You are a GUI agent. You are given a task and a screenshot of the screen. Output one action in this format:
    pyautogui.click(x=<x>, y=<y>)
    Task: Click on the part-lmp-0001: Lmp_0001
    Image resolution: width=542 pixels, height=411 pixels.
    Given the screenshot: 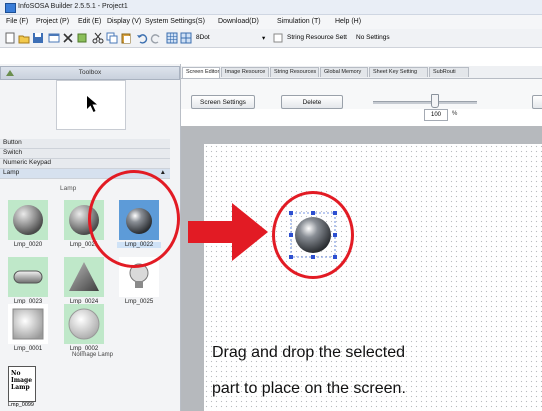 What is the action you would take?
    pyautogui.click(x=28, y=331)
    